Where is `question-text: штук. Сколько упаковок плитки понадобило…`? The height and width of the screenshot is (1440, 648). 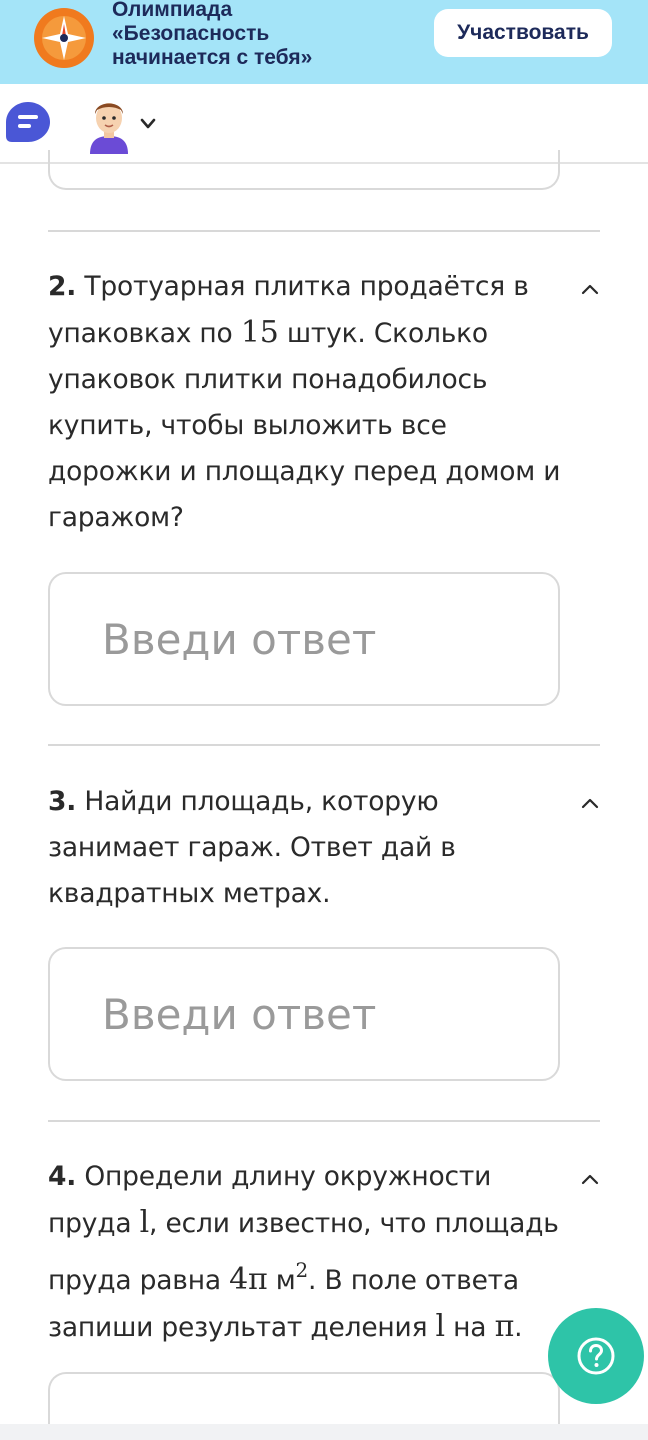
question-text: штук. Сколько упаковок плитки понадобило… is located at coordinates (304, 425).